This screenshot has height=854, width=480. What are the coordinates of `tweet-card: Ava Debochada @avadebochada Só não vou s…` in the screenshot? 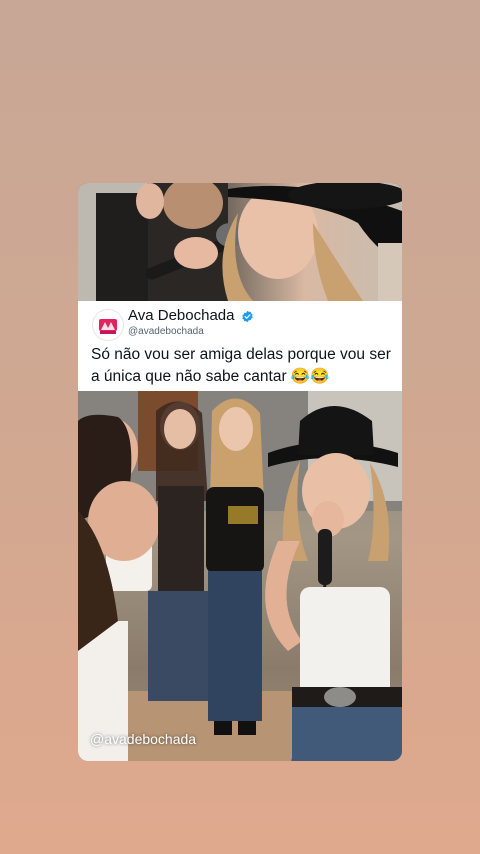 It's located at (240, 346).